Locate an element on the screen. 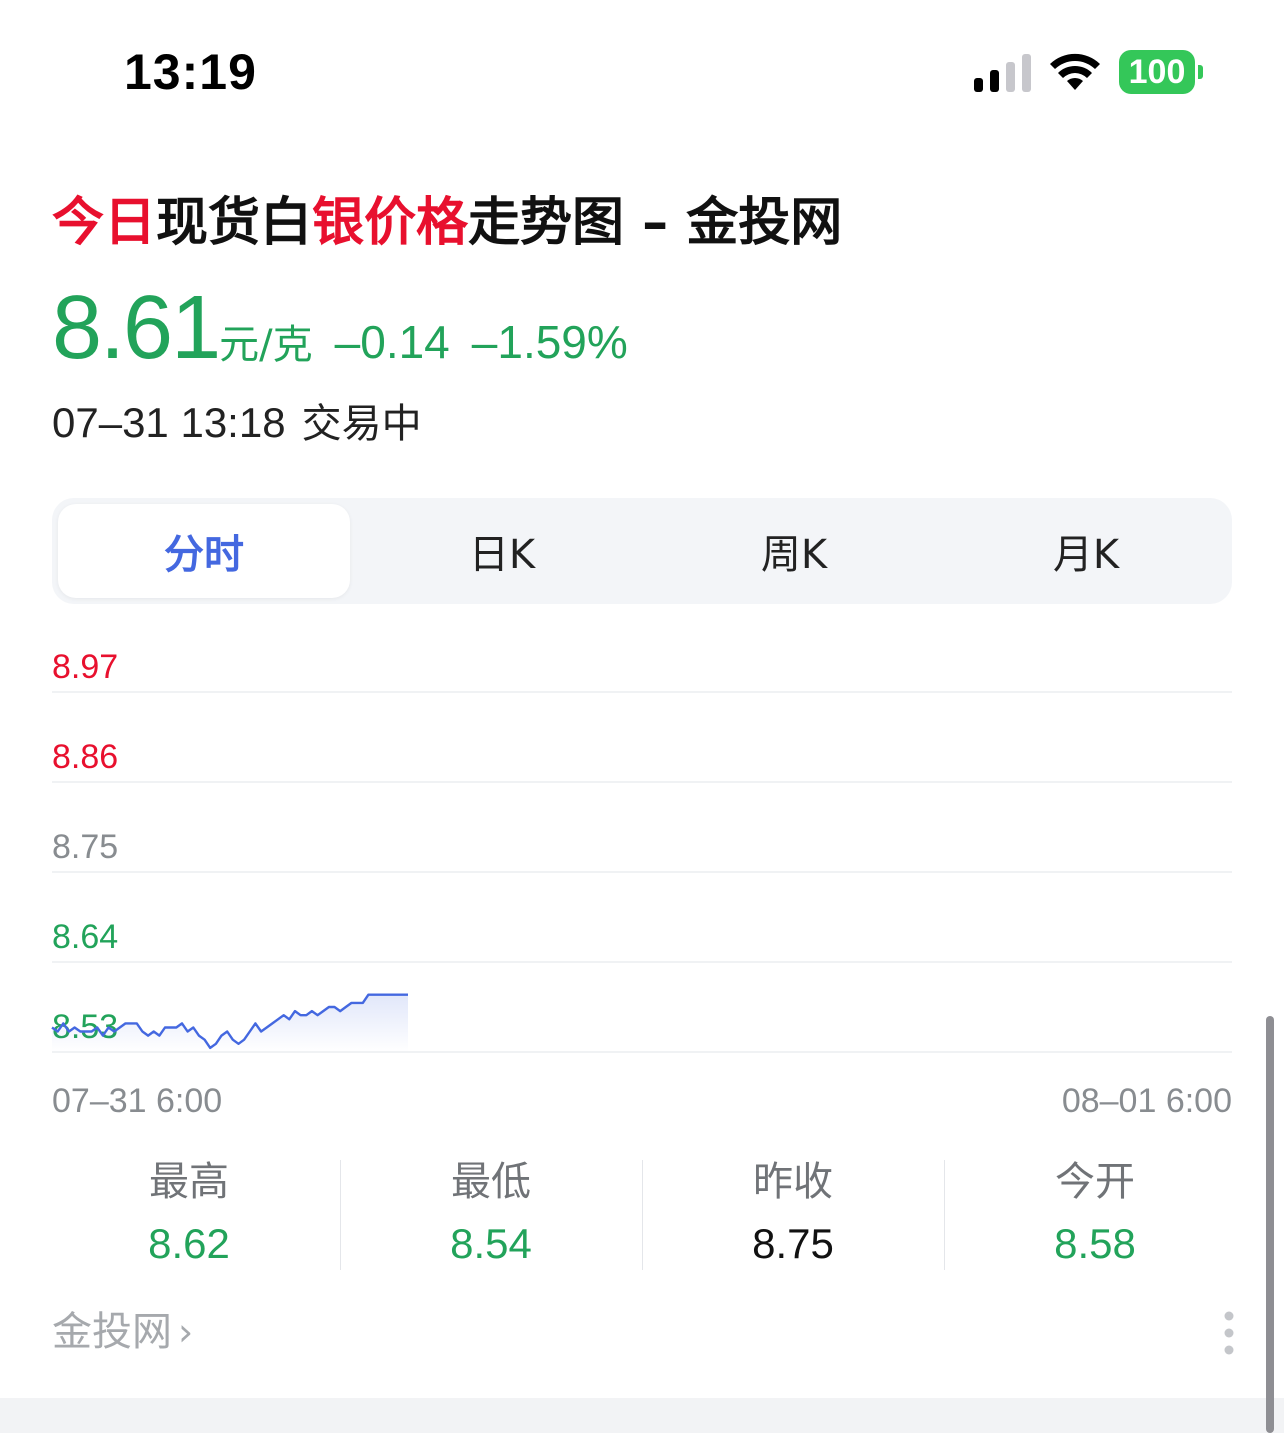  battery-level: 100 is located at coordinates (1157, 72).